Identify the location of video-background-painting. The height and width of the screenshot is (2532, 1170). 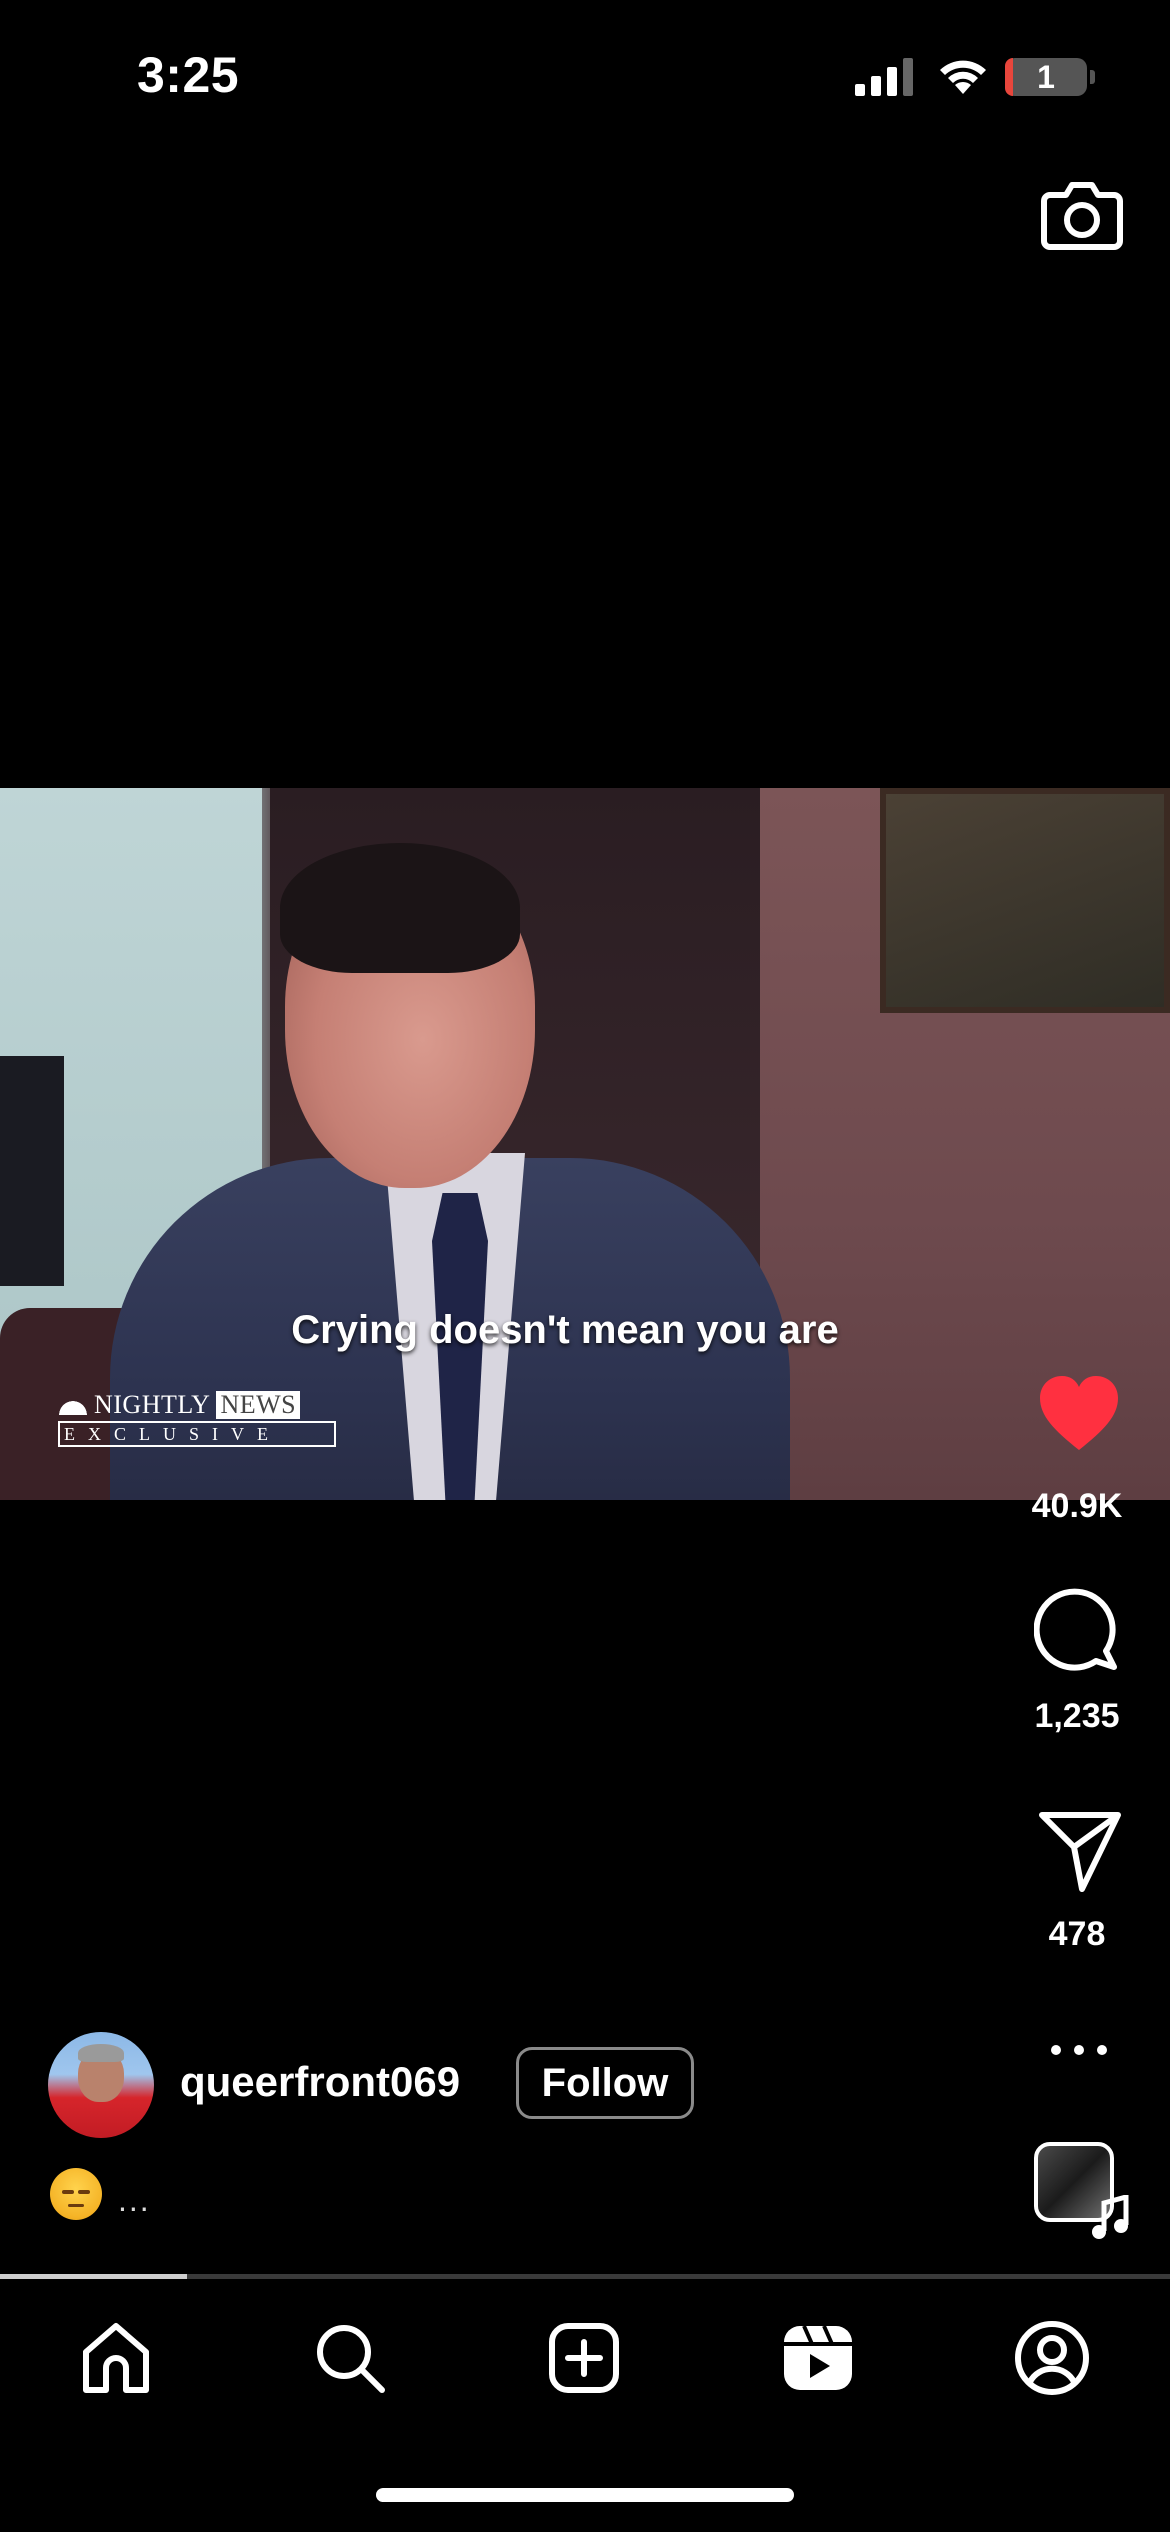
(1025, 900).